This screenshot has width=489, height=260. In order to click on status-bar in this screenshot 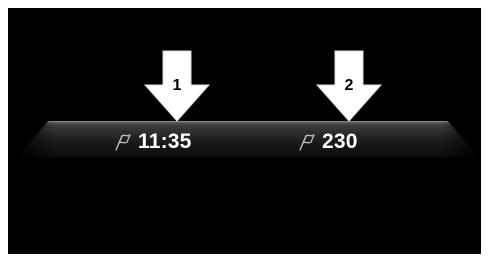, I will do `click(248, 139)`.